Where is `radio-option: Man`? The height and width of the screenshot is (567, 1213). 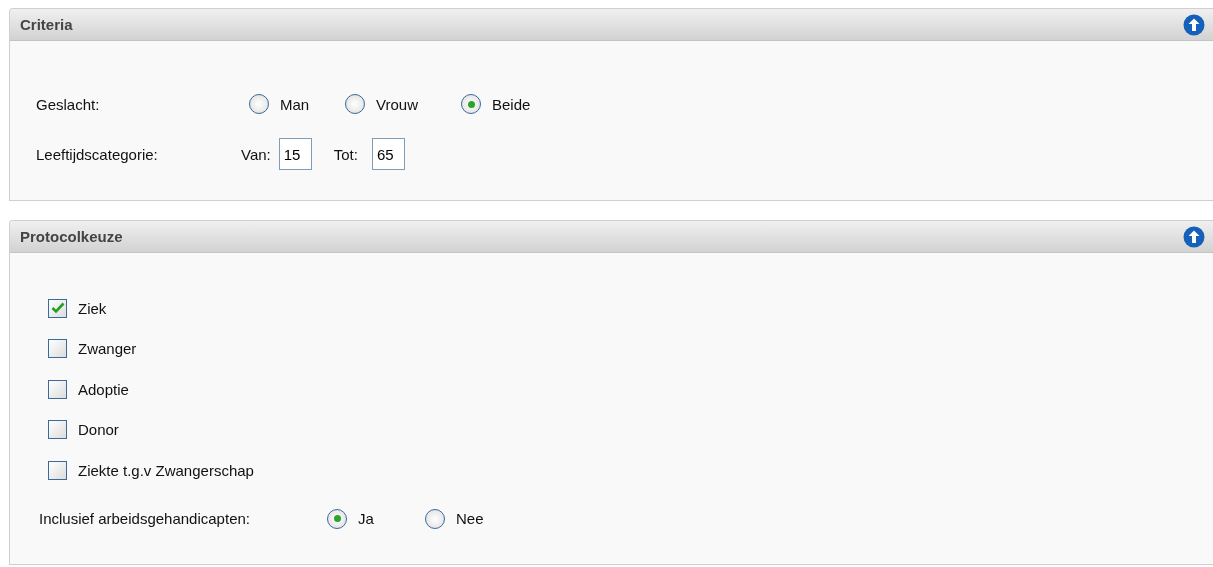 radio-option: Man is located at coordinates (297, 104).